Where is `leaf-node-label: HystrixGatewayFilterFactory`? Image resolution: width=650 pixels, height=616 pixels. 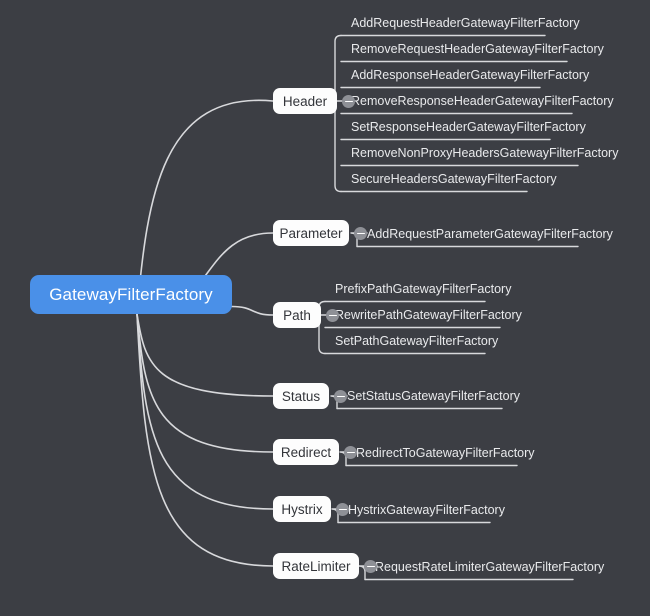
leaf-node-label: HystrixGatewayFilterFactory is located at coordinates (426, 510).